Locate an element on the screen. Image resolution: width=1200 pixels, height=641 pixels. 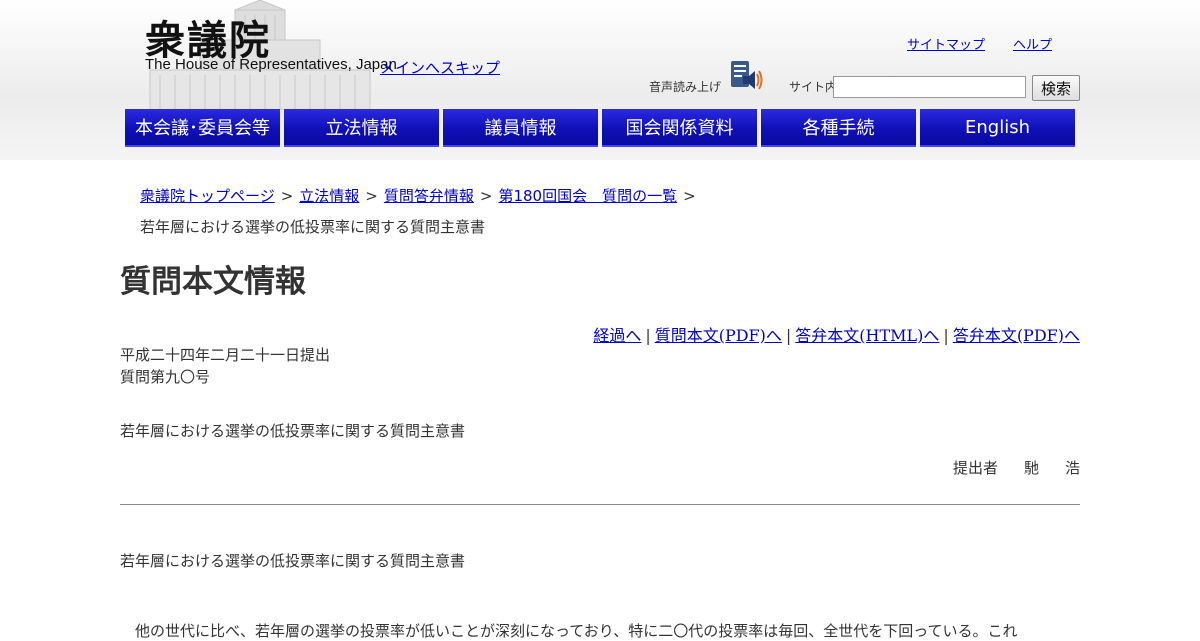
page-title: 質問本文情報 is located at coordinates (213, 282).